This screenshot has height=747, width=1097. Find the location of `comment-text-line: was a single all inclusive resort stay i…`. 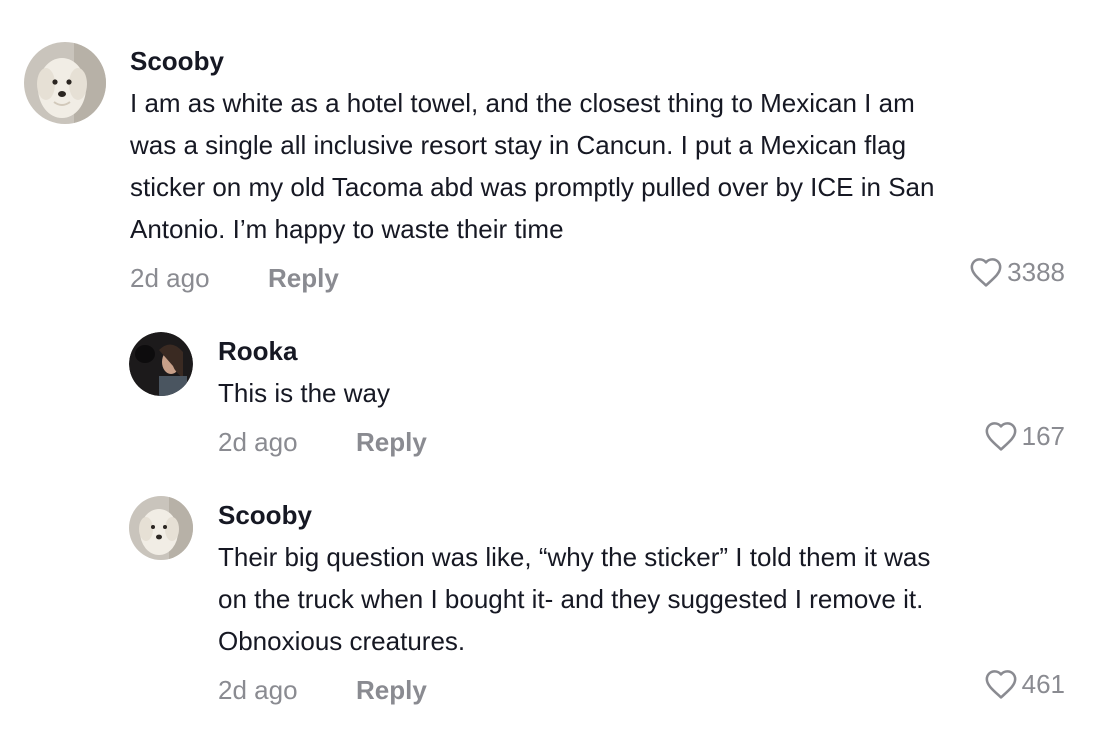

comment-text-line: was a single all inclusive resort stay i… is located at coordinates (518, 145).